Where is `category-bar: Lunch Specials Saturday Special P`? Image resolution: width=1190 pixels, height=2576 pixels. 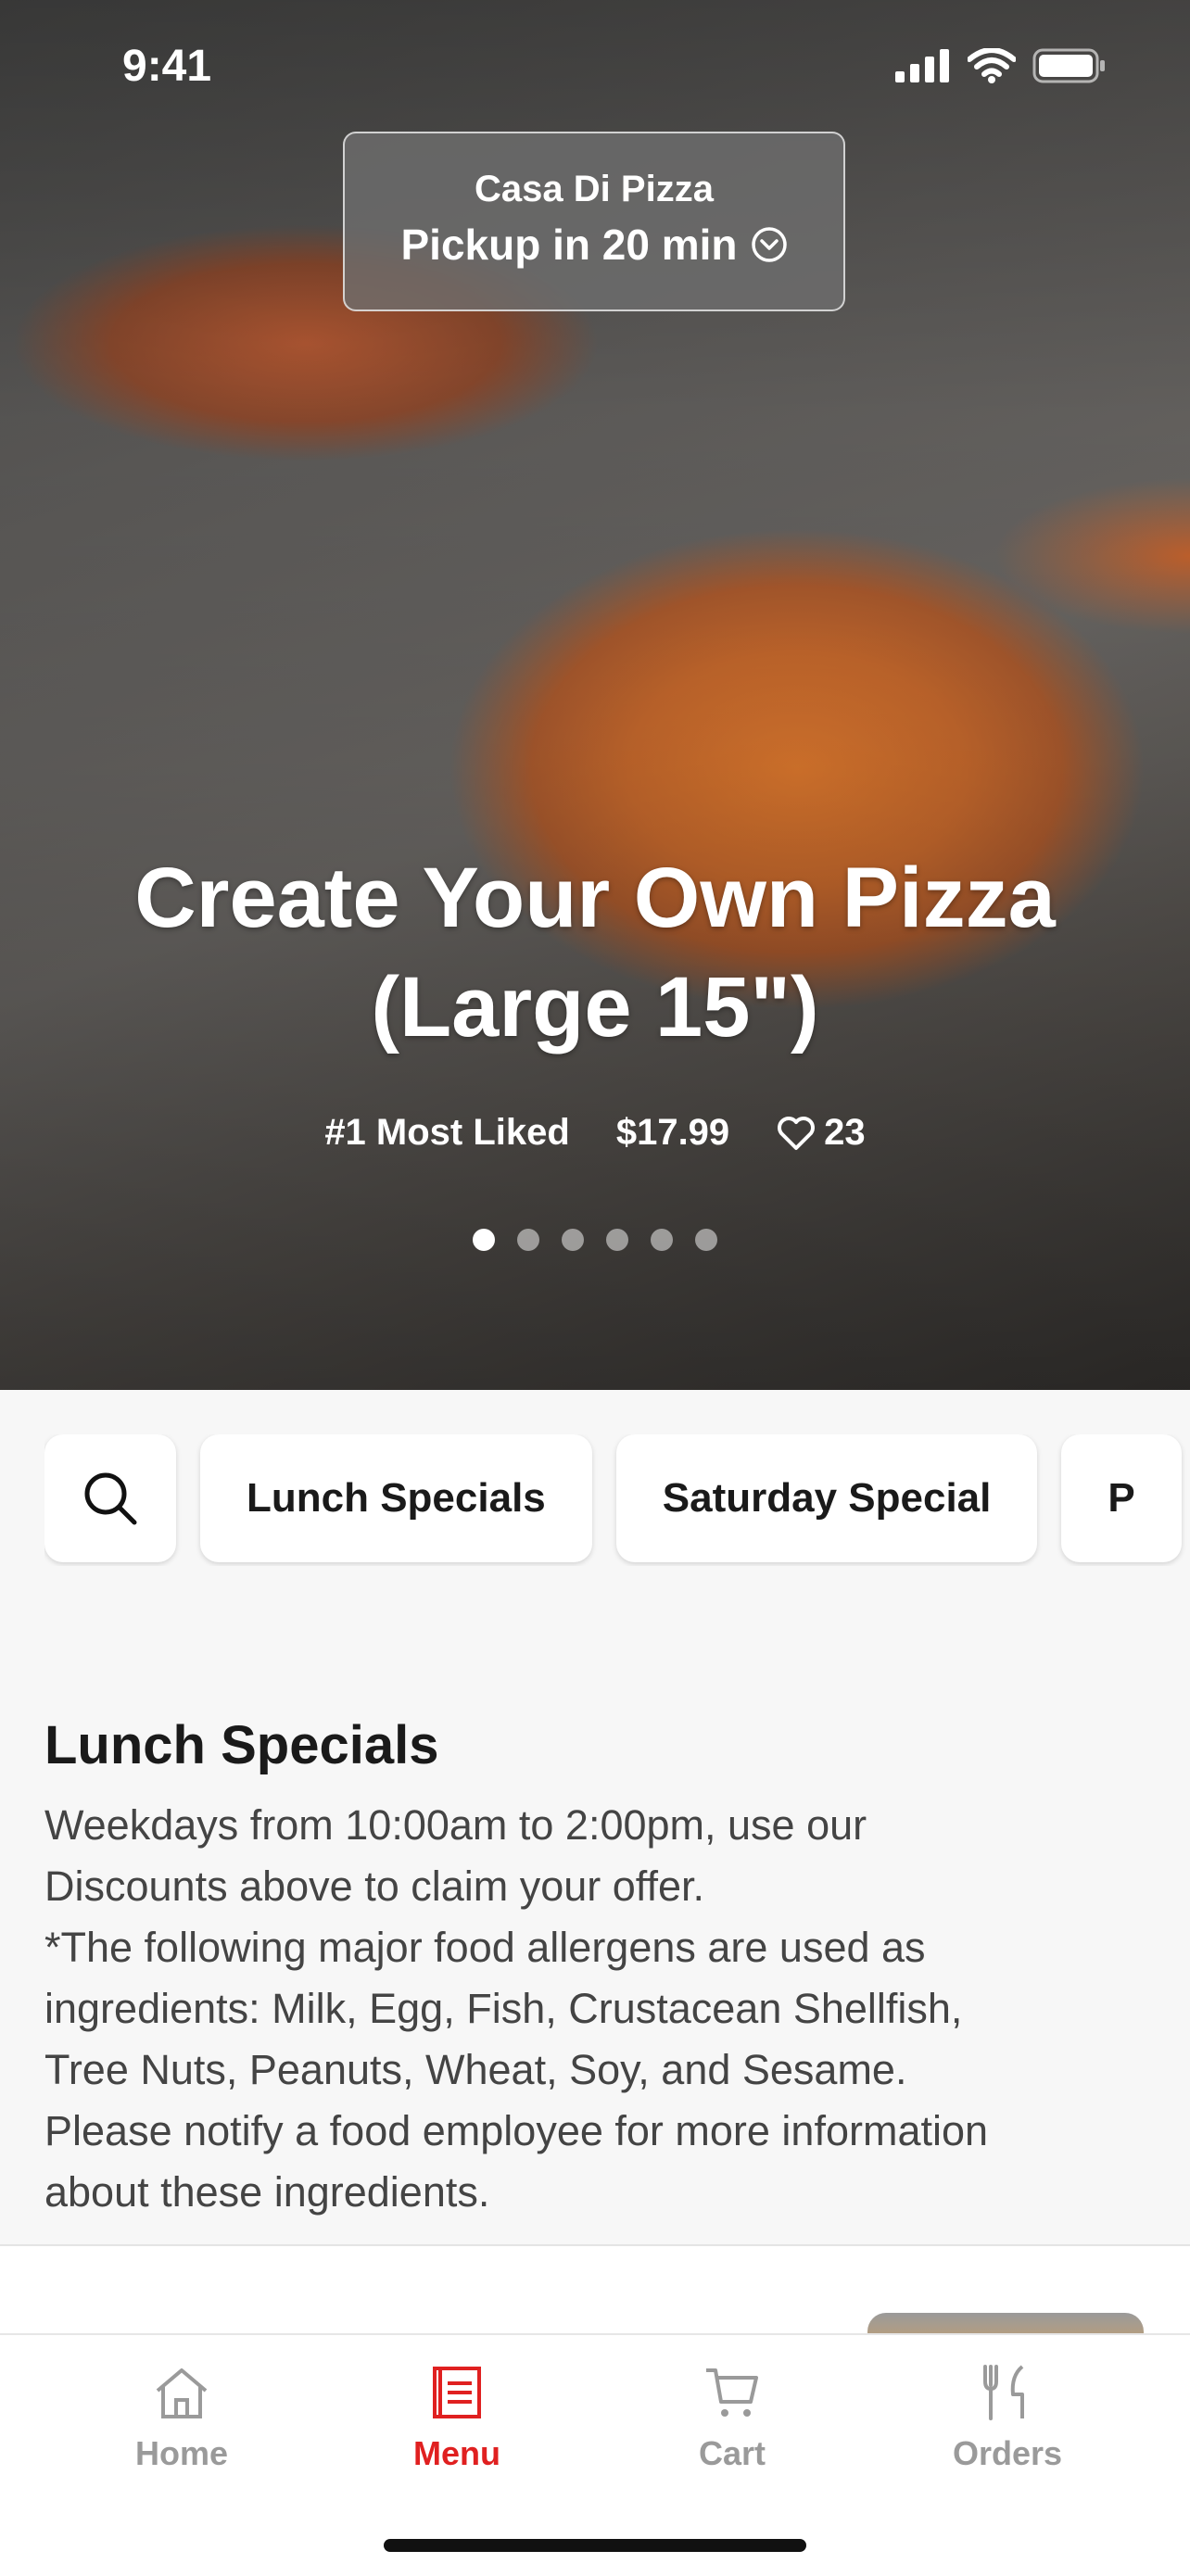
category-bar: Lunch Specials Saturday Special P is located at coordinates (617, 1500).